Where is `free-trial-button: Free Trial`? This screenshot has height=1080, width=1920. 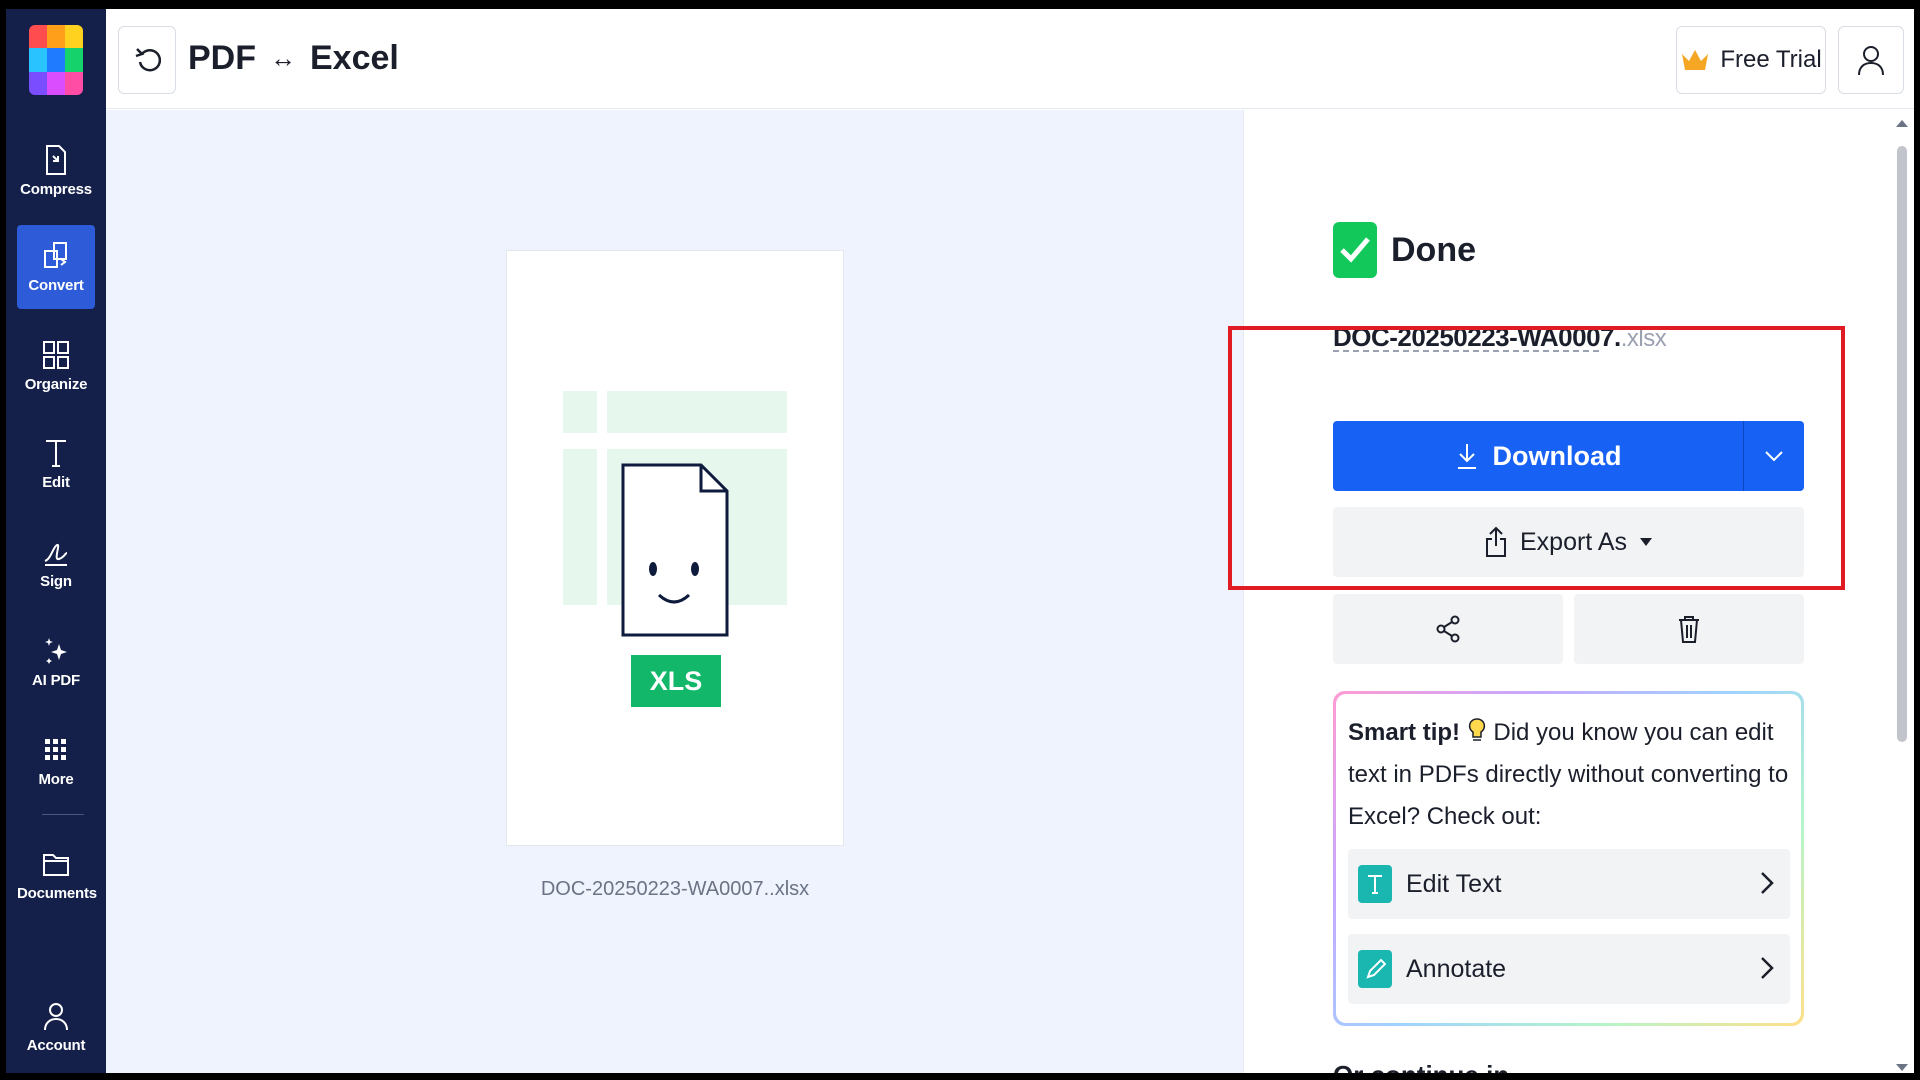
free-trial-button: Free Trial is located at coordinates (1751, 60).